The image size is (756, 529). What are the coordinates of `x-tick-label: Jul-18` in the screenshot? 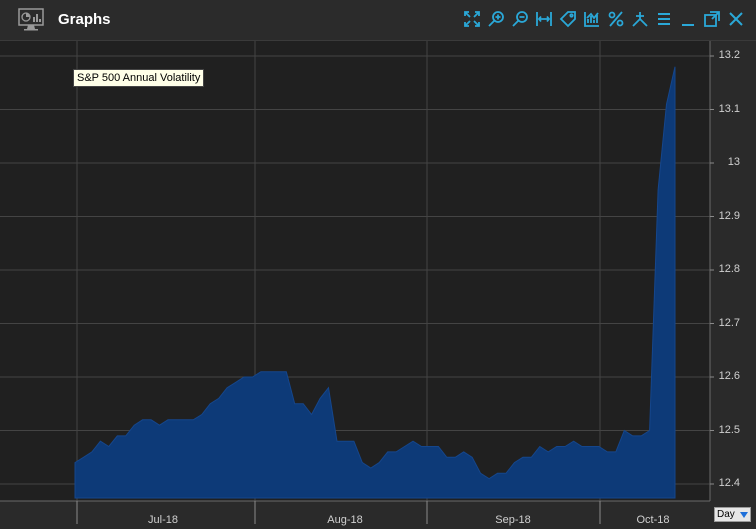 It's located at (163, 520).